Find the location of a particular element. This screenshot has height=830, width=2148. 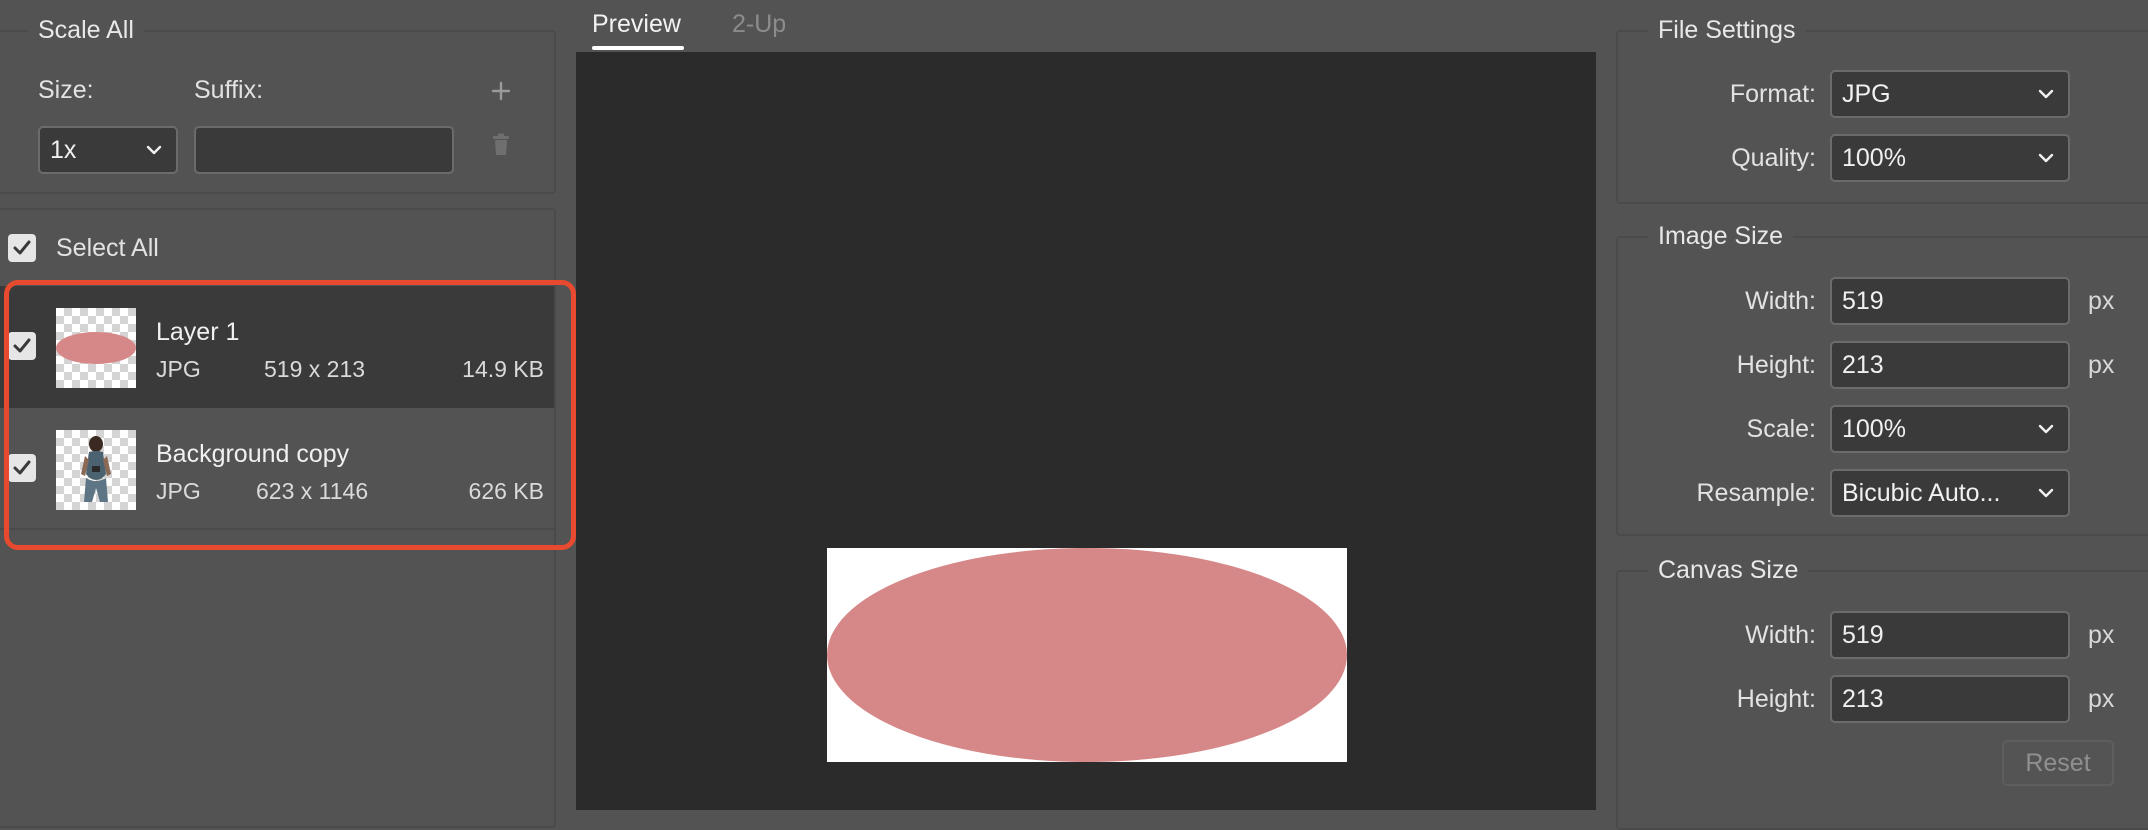

background-copy-checkbox is located at coordinates (22, 468).